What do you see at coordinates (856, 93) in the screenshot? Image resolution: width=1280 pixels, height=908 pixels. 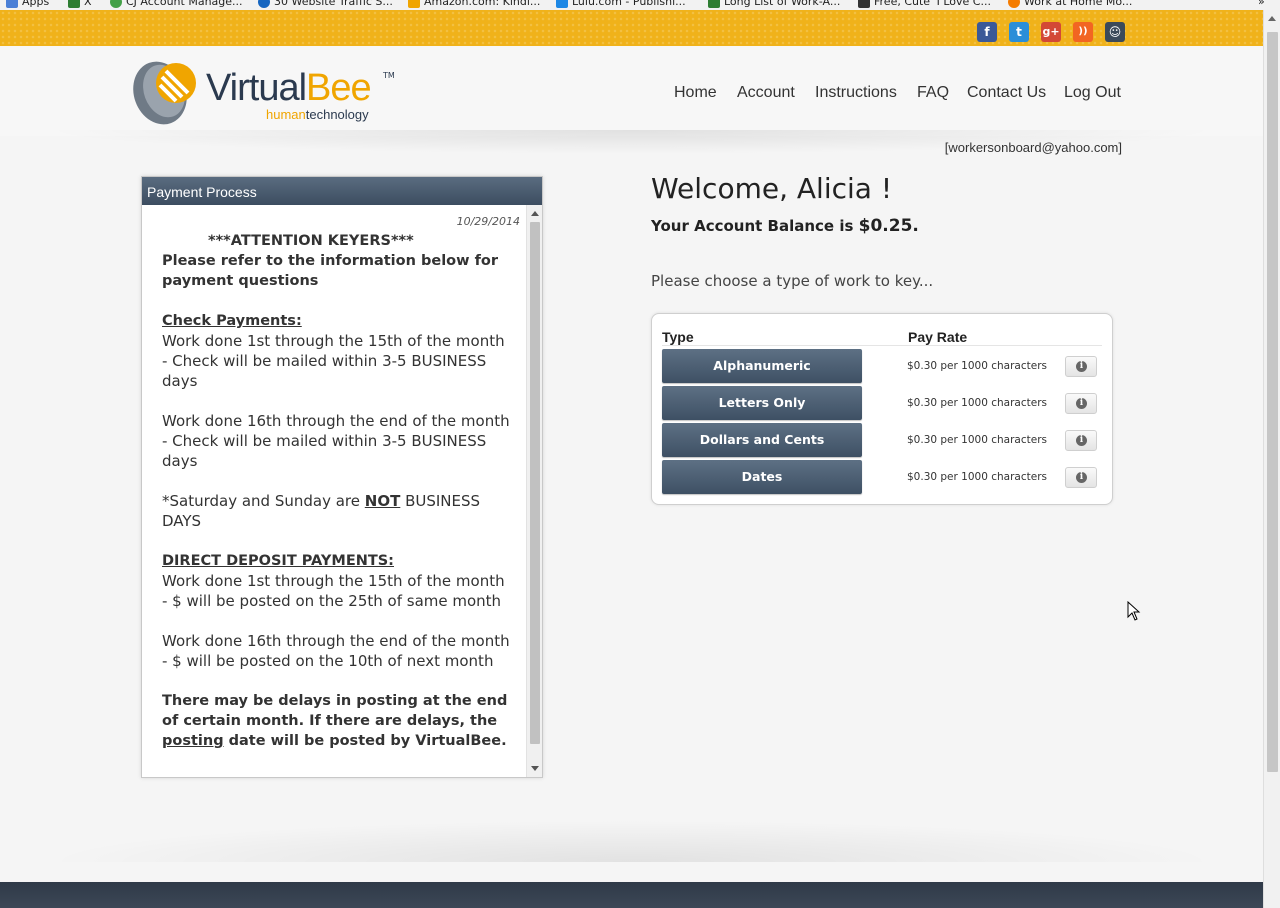 I see `nav-instructions: Instructions` at bounding box center [856, 93].